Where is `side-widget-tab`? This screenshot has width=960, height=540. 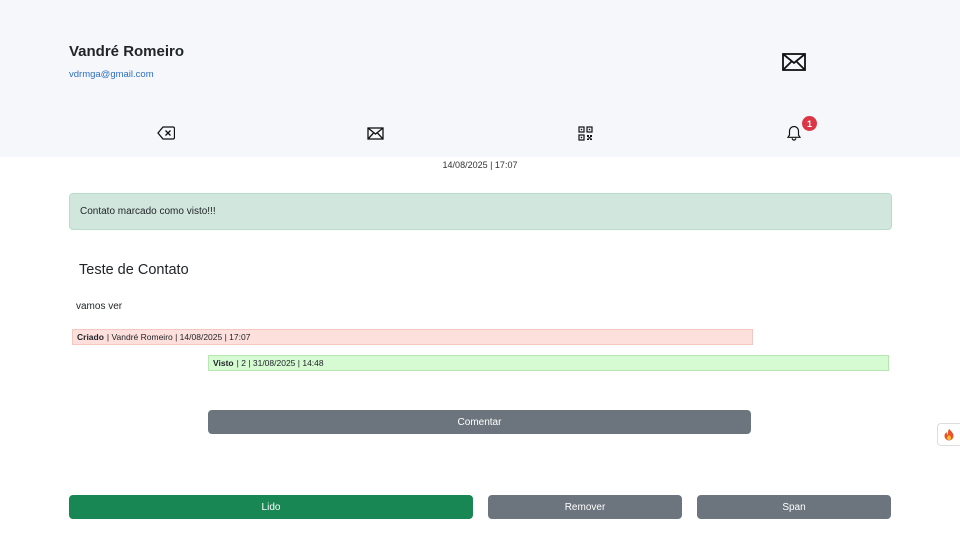
side-widget-tab is located at coordinates (948, 434).